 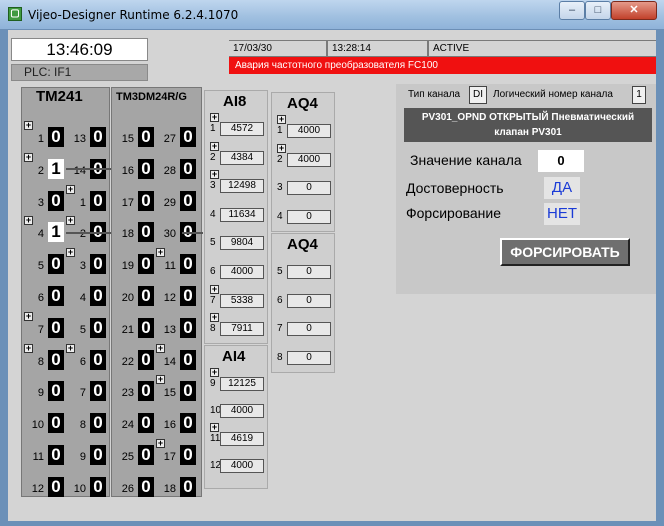 What do you see at coordinates (45, 229) in the screenshot?
I see `tm241-channel-left-4: +4 1` at bounding box center [45, 229].